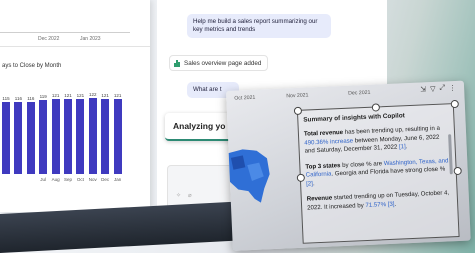 The height and width of the screenshot is (253, 475). What do you see at coordinates (452, 88) in the screenshot?
I see `more-options-icon: ⋮` at bounding box center [452, 88].